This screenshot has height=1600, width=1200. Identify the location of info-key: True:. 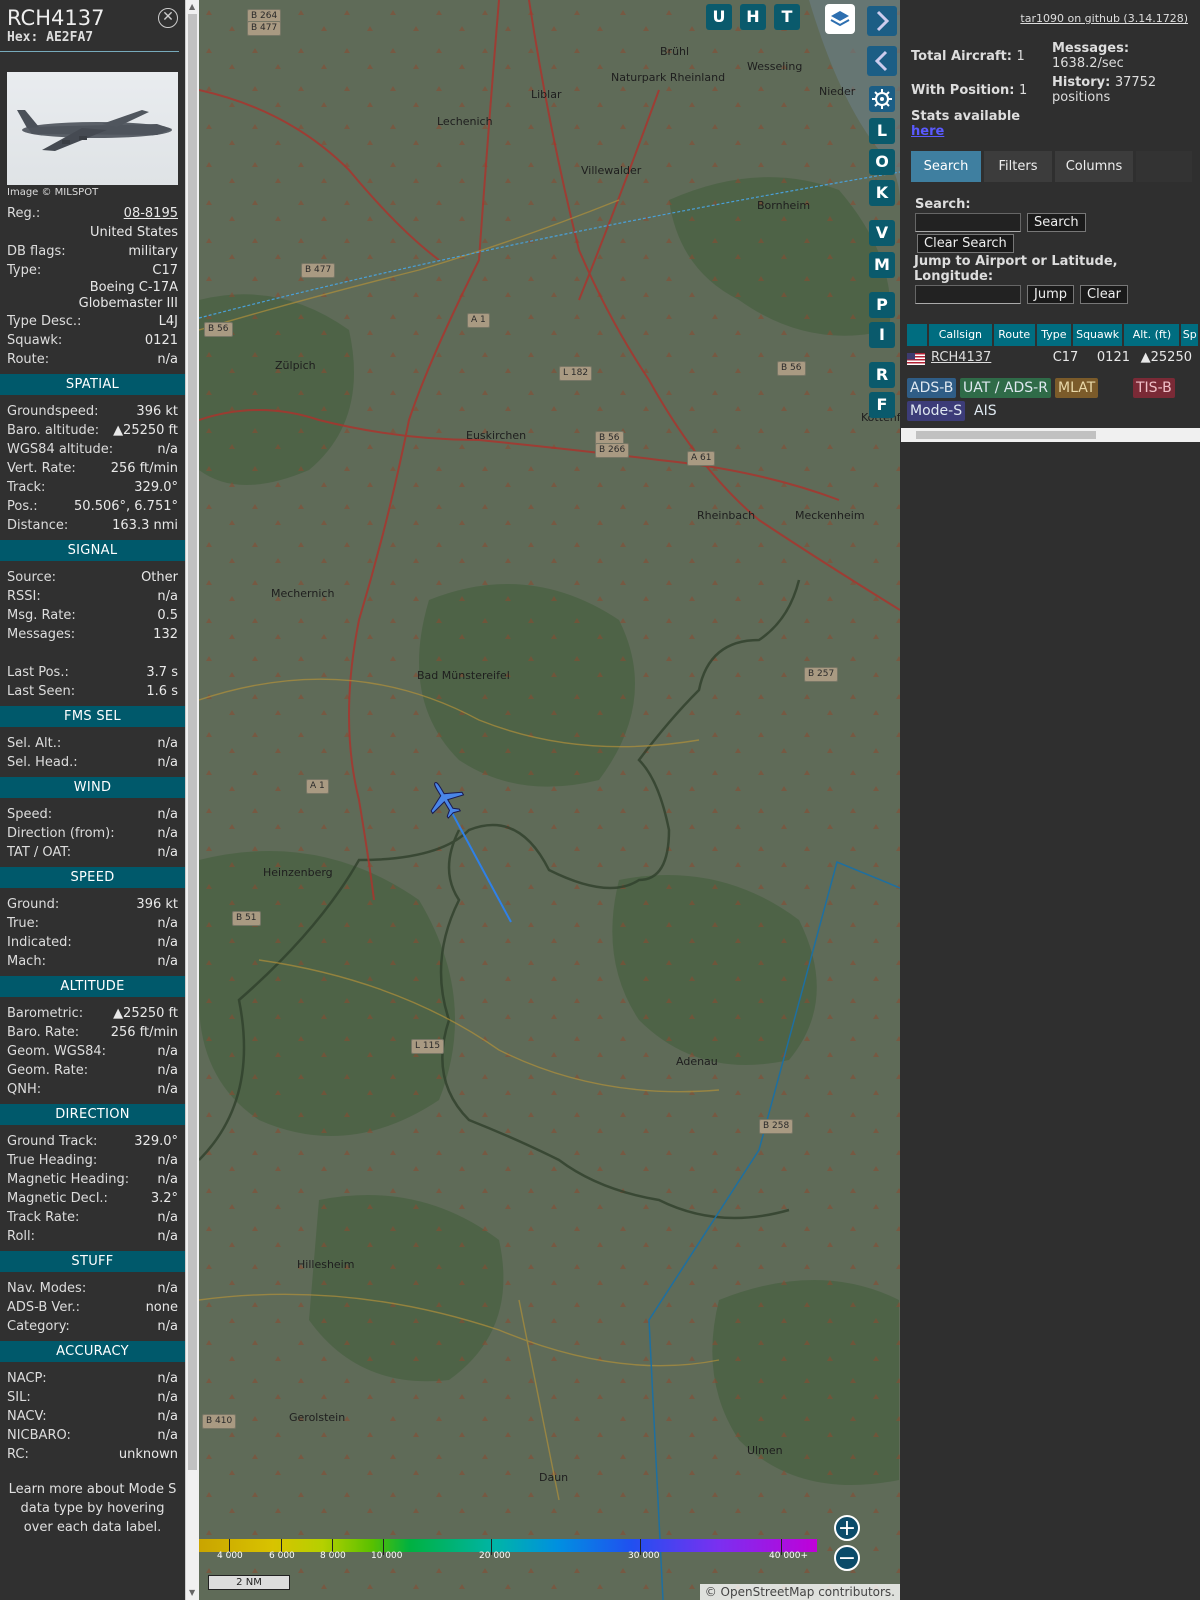
(23, 923).